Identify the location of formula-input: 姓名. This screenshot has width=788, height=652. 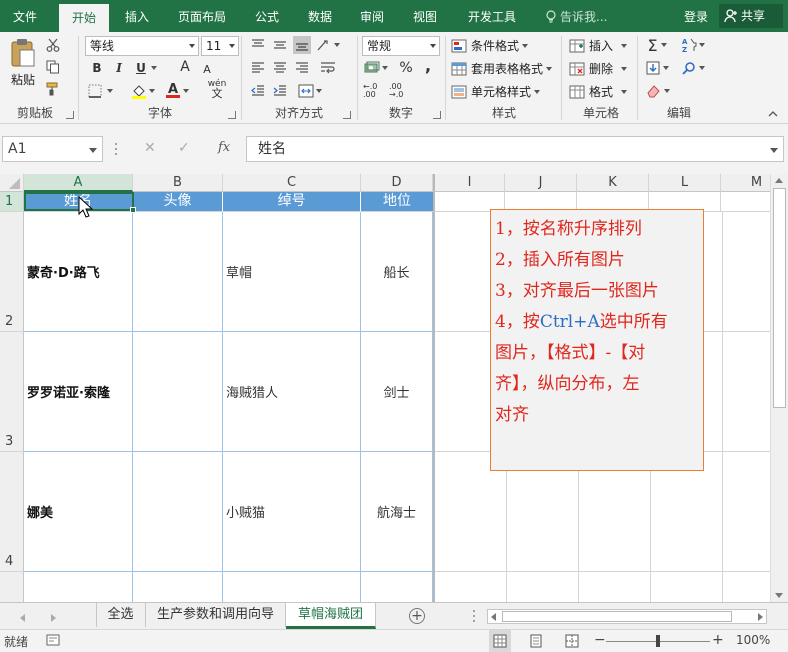
(515, 149).